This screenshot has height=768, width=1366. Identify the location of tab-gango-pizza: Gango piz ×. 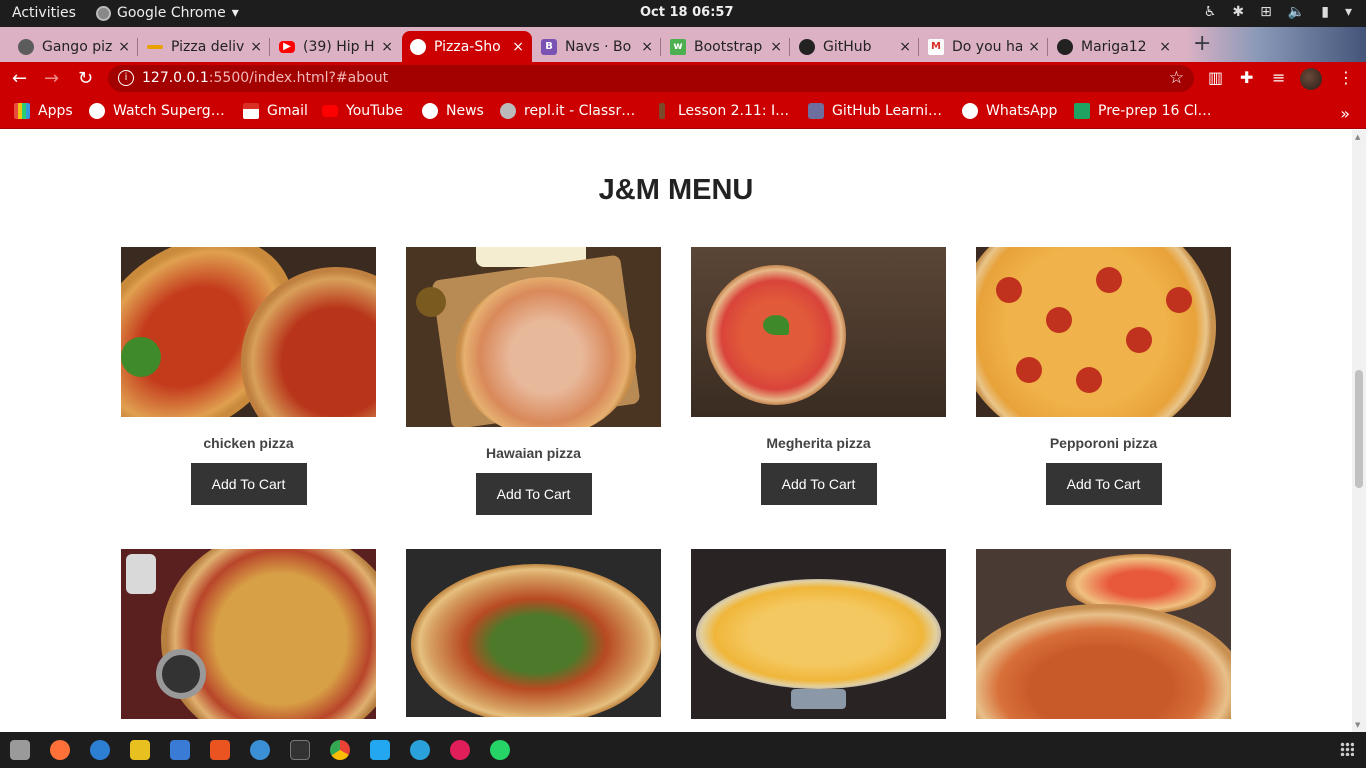
(74, 46).